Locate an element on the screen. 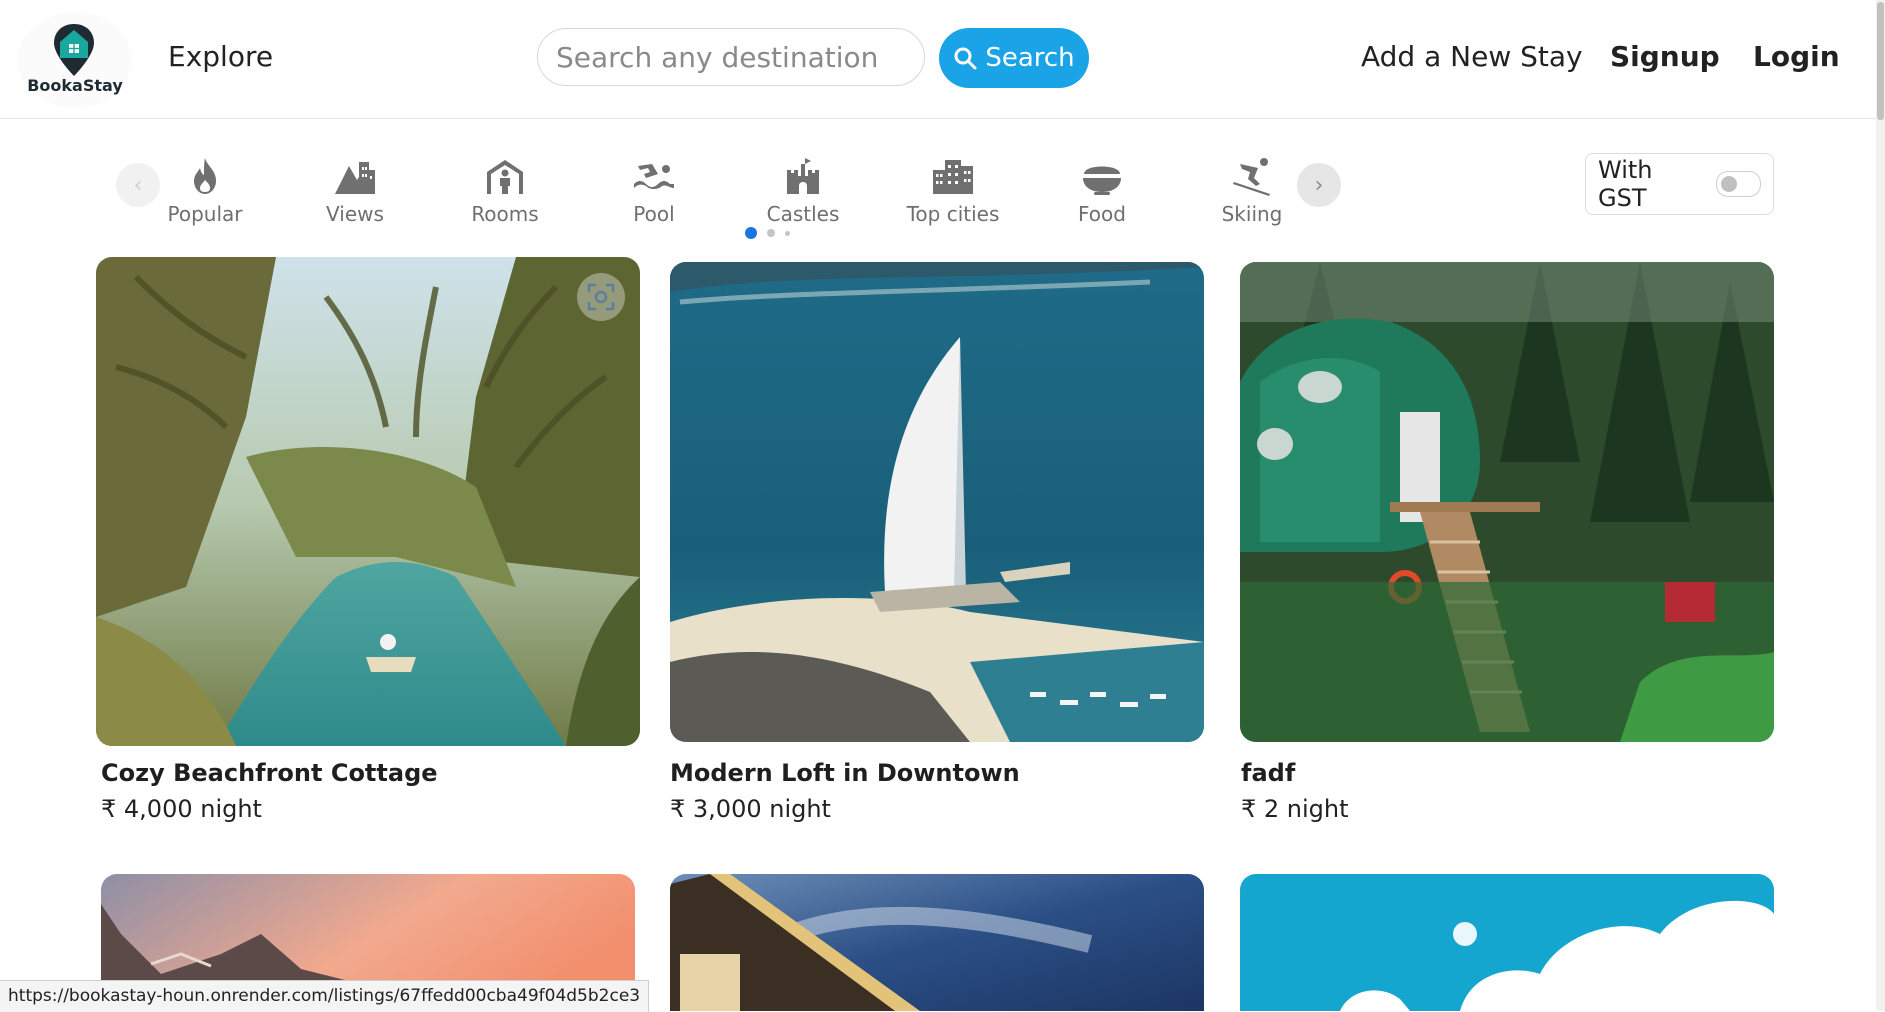  gst-switch-knob is located at coordinates (1728, 184).